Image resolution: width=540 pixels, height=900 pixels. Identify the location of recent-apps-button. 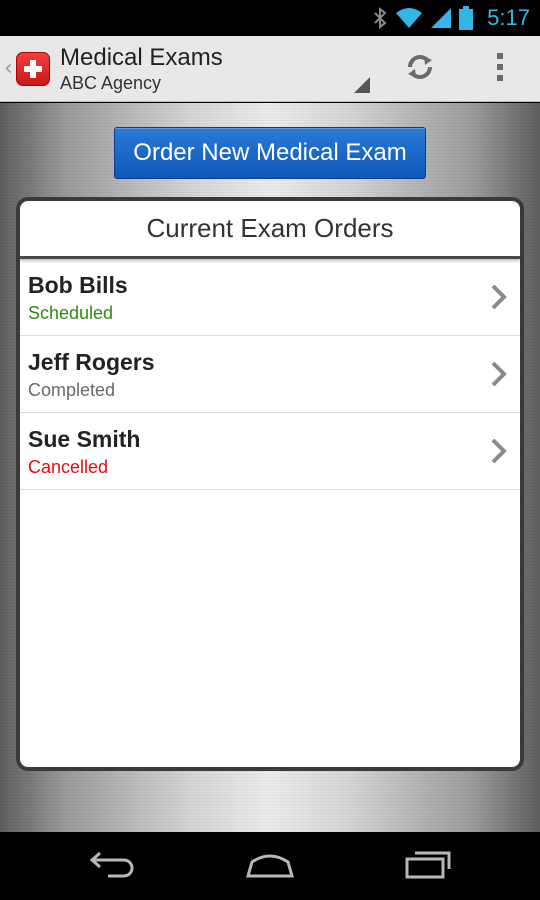
(428, 866).